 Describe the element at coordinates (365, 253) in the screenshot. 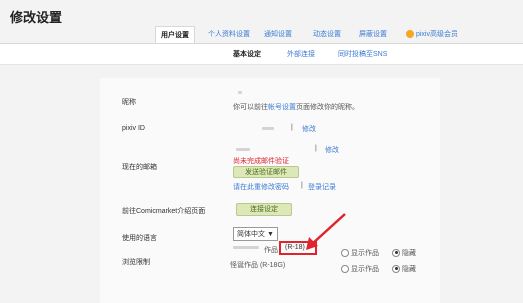

I see `filter-row1-show-label: 显示作品` at that location.